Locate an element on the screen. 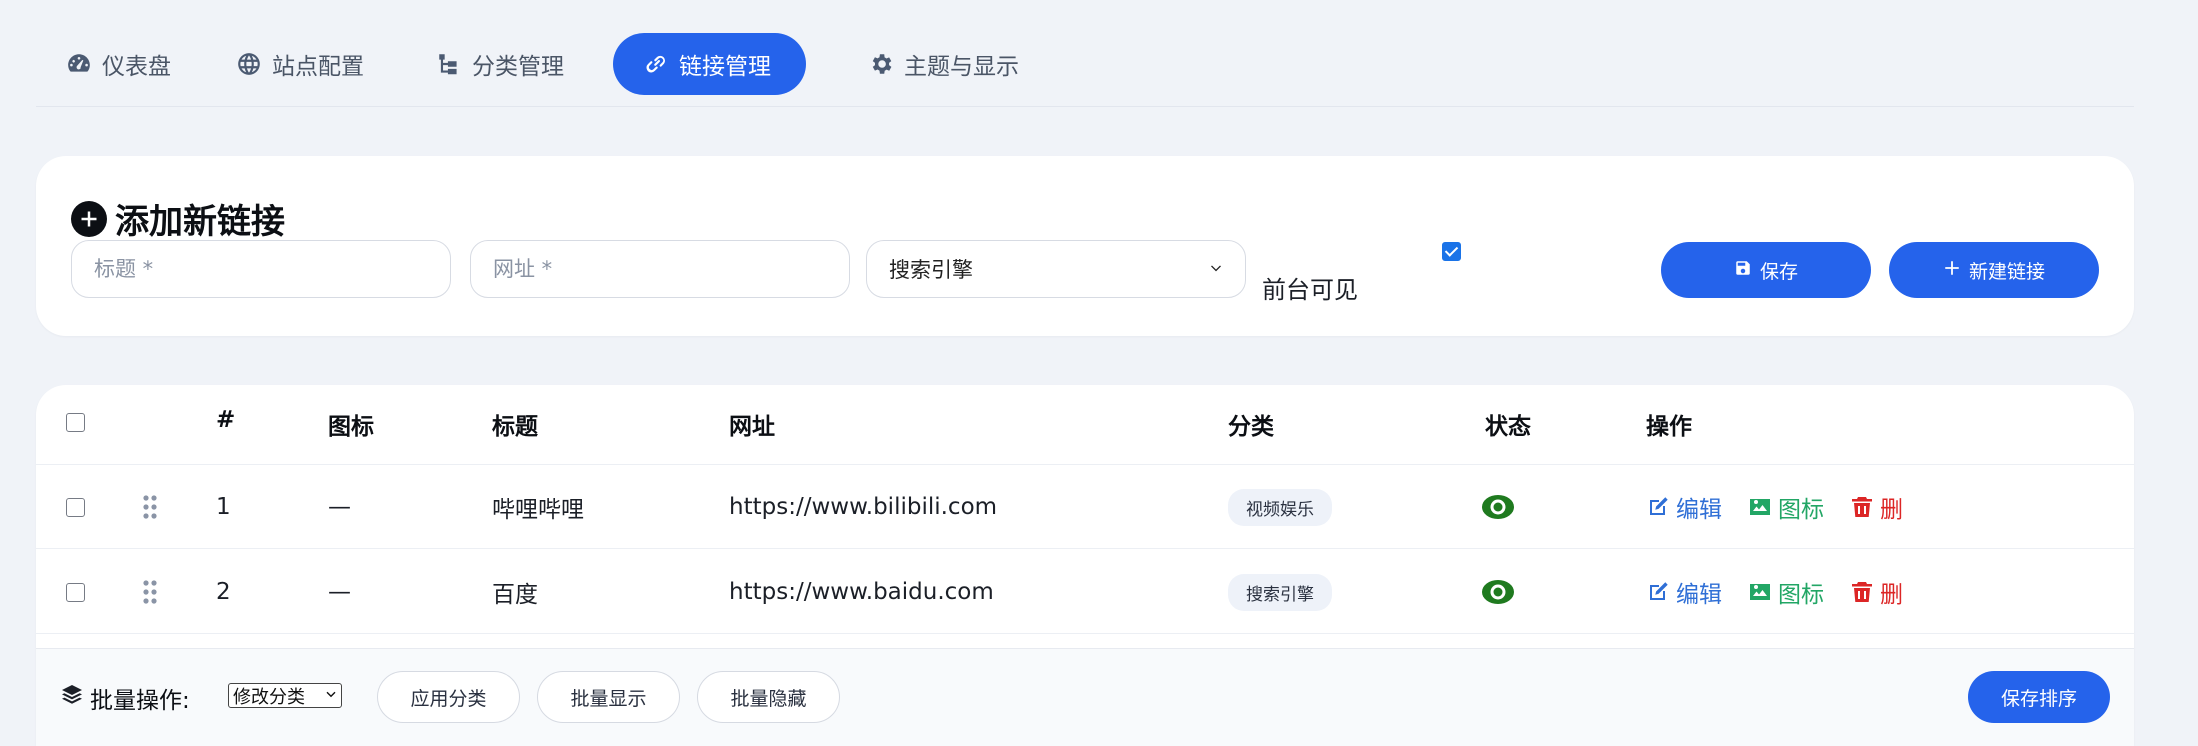  sitemap-icon is located at coordinates (449, 64).